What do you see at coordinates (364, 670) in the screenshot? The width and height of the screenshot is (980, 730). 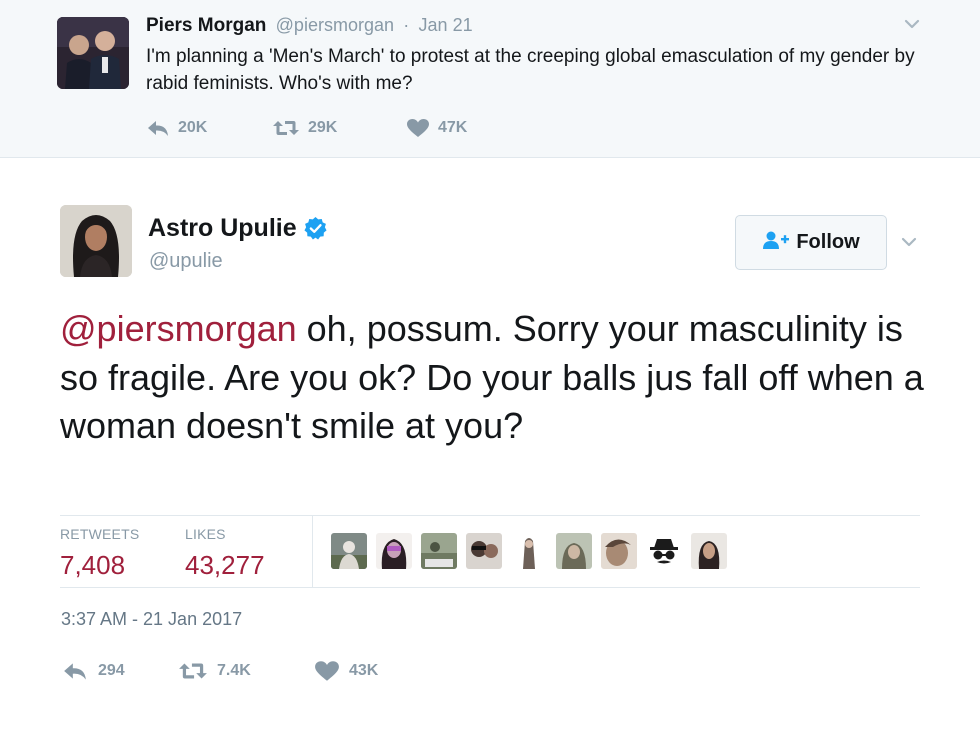 I see `like-count: 43K` at bounding box center [364, 670].